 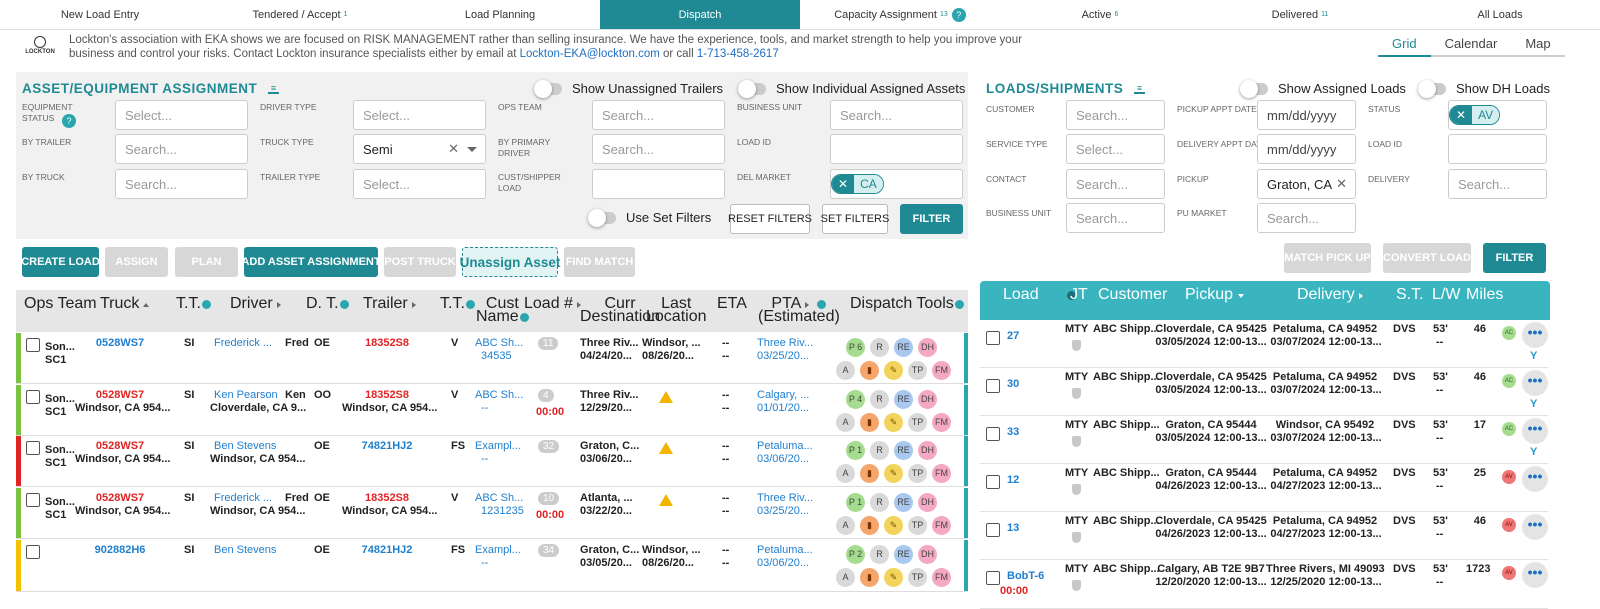 I want to click on pickup-appt-date: mm/dd/yyyy, so click(x=1306, y=115).